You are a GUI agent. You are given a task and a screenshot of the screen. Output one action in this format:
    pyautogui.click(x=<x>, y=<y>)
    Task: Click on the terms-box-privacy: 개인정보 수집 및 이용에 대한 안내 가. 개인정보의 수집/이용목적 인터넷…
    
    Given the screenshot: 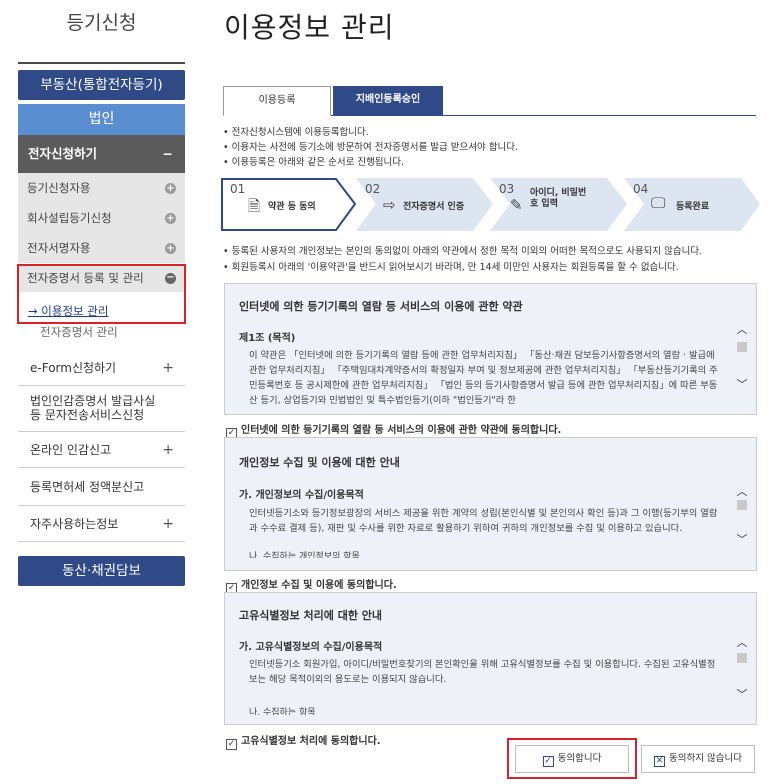 What is the action you would take?
    pyautogui.click(x=490, y=504)
    